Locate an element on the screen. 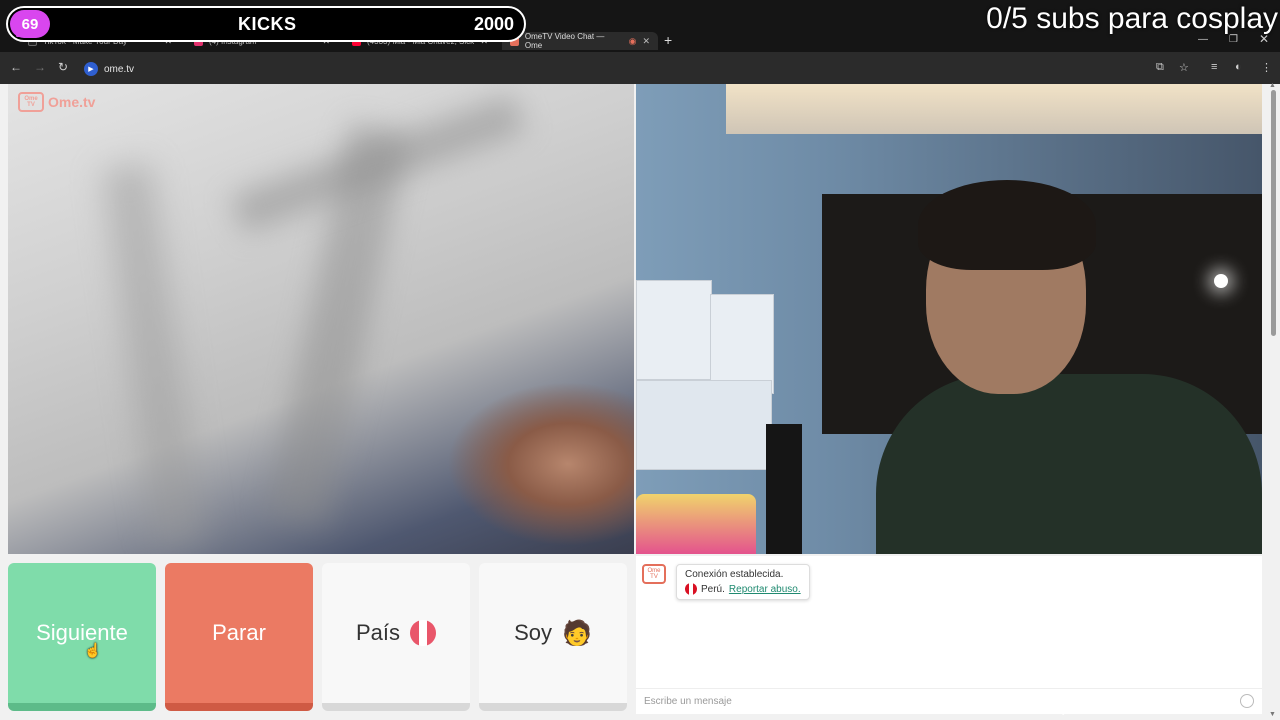 The width and height of the screenshot is (1280, 720). browser-address-bar: ← → ↻ ▶ ome.tv ⧉ ☆ ≡ ◐ ⋮ is located at coordinates (640, 68).